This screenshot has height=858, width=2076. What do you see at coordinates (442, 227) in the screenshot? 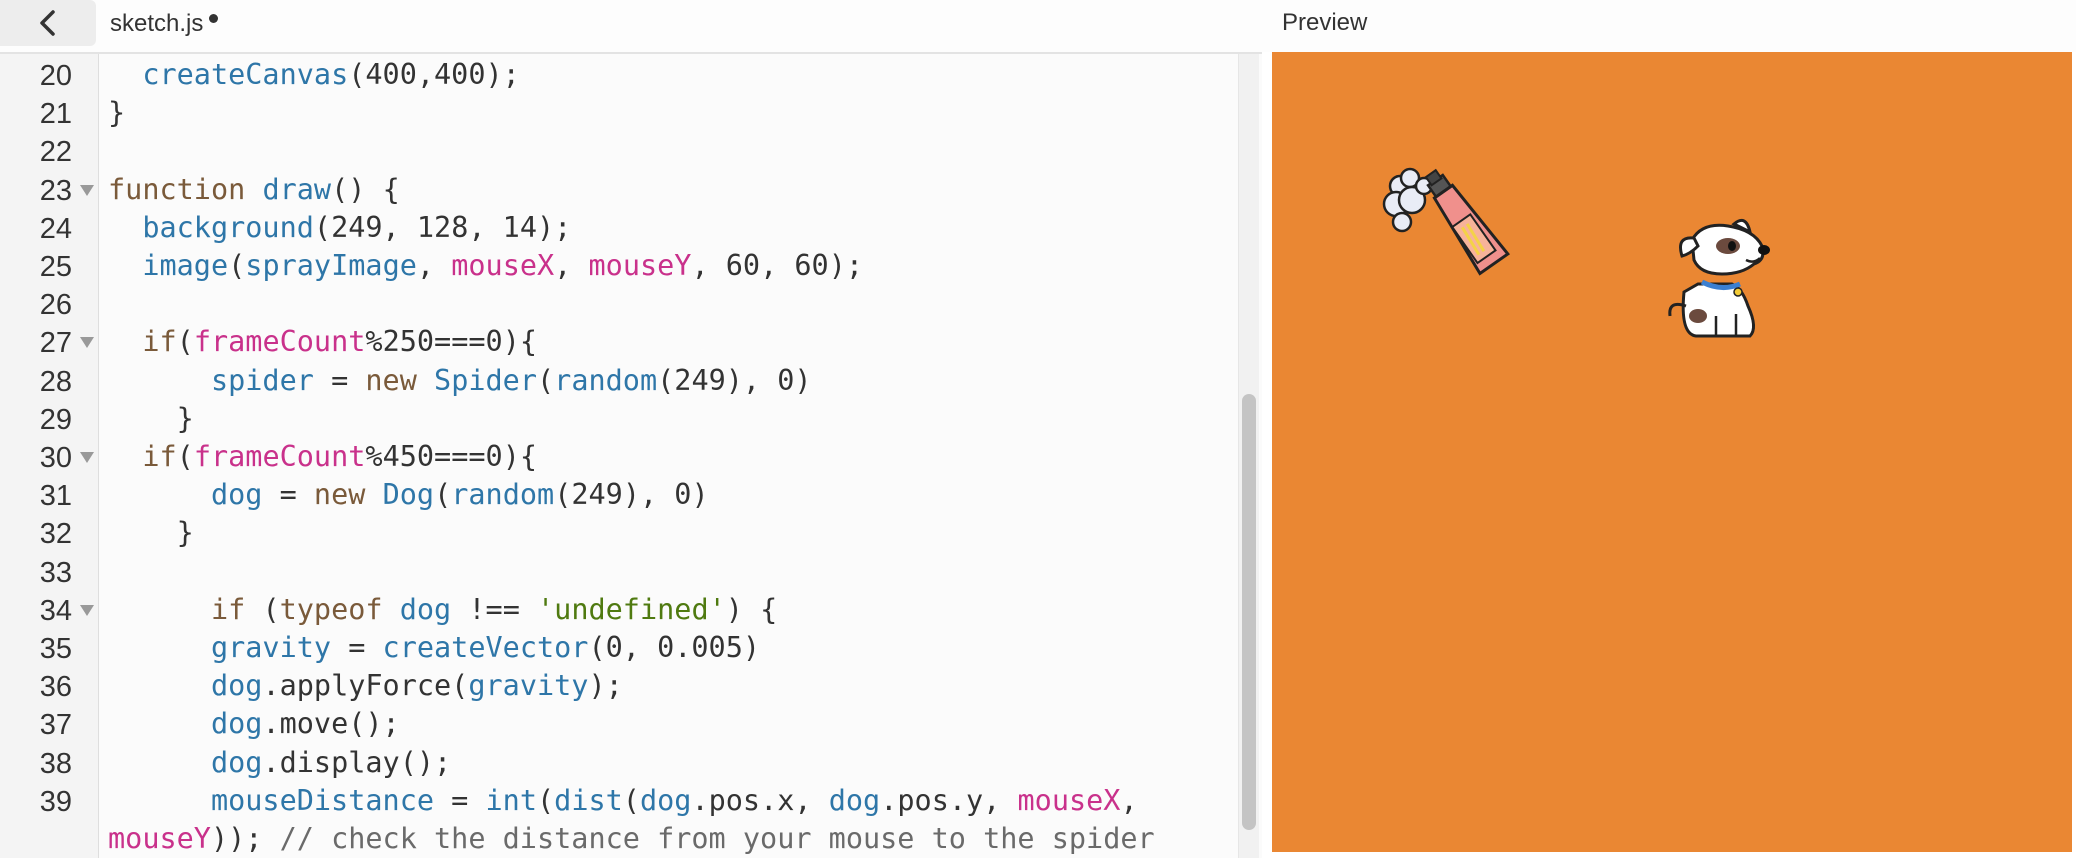
I see `code-token: (249, 128, 14);` at bounding box center [442, 227].